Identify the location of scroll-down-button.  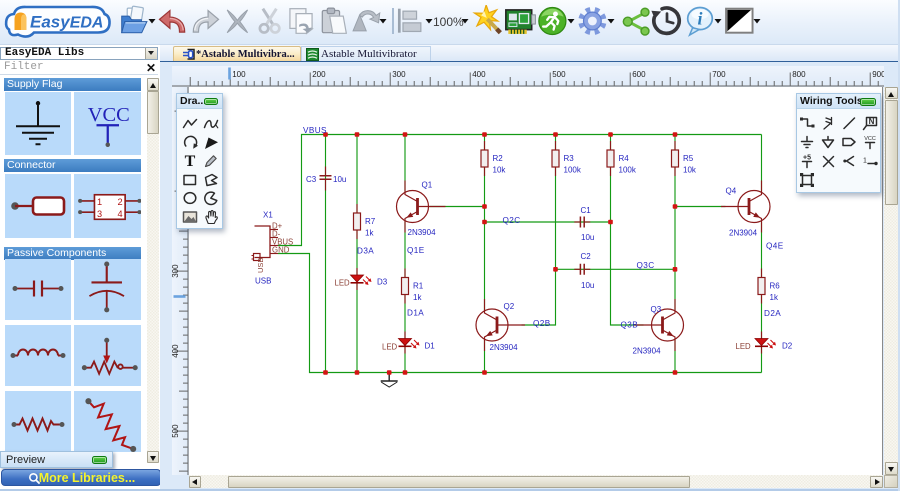
(153, 456).